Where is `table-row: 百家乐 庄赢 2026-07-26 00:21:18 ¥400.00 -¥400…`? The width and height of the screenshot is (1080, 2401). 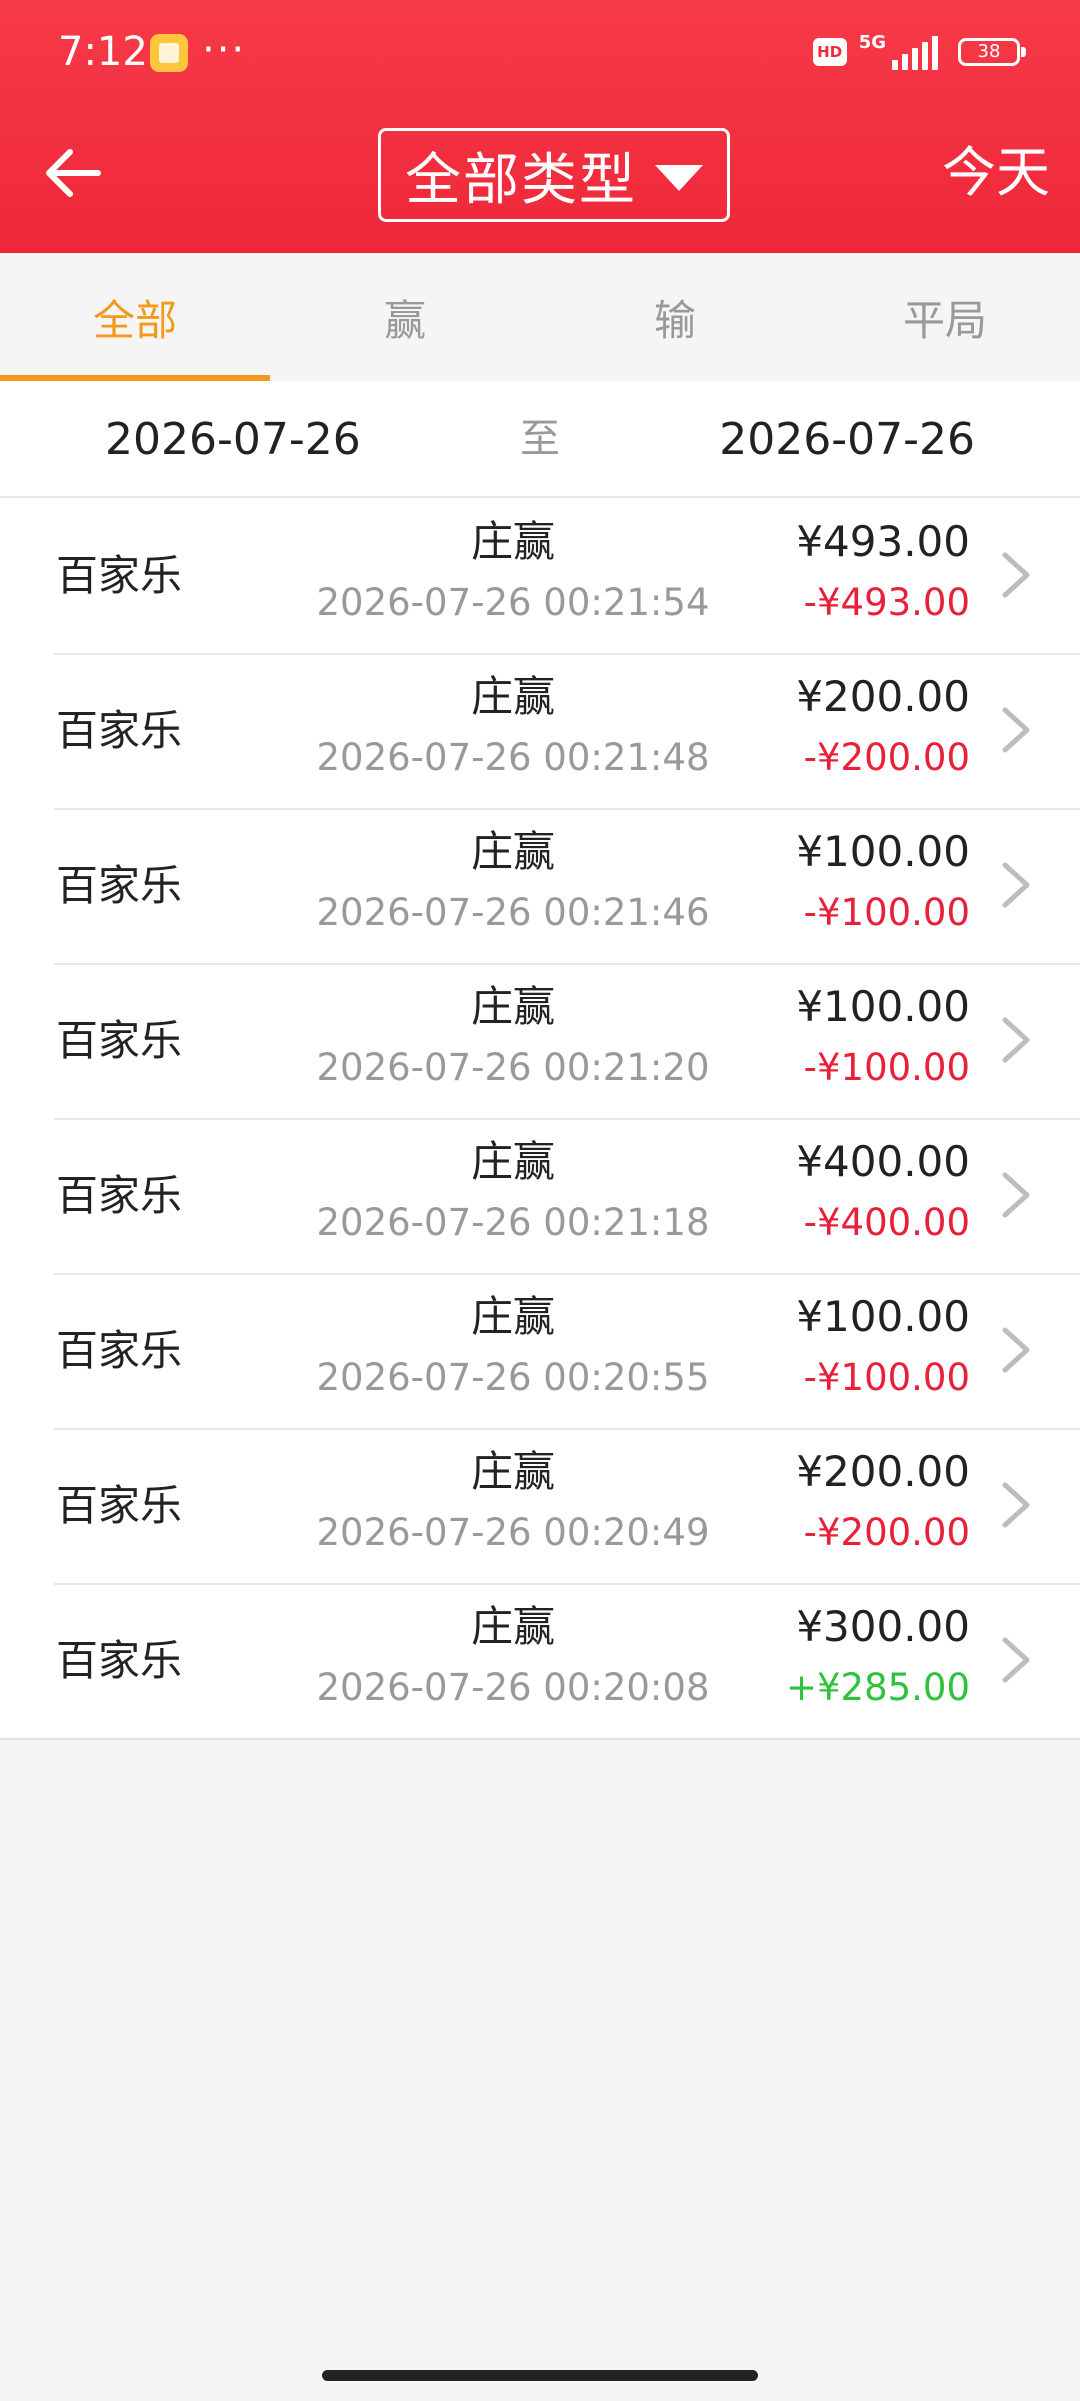
table-row: 百家乐 庄赢 2026-07-26 00:21:18 ¥400.00 -¥400… is located at coordinates (540, 1195).